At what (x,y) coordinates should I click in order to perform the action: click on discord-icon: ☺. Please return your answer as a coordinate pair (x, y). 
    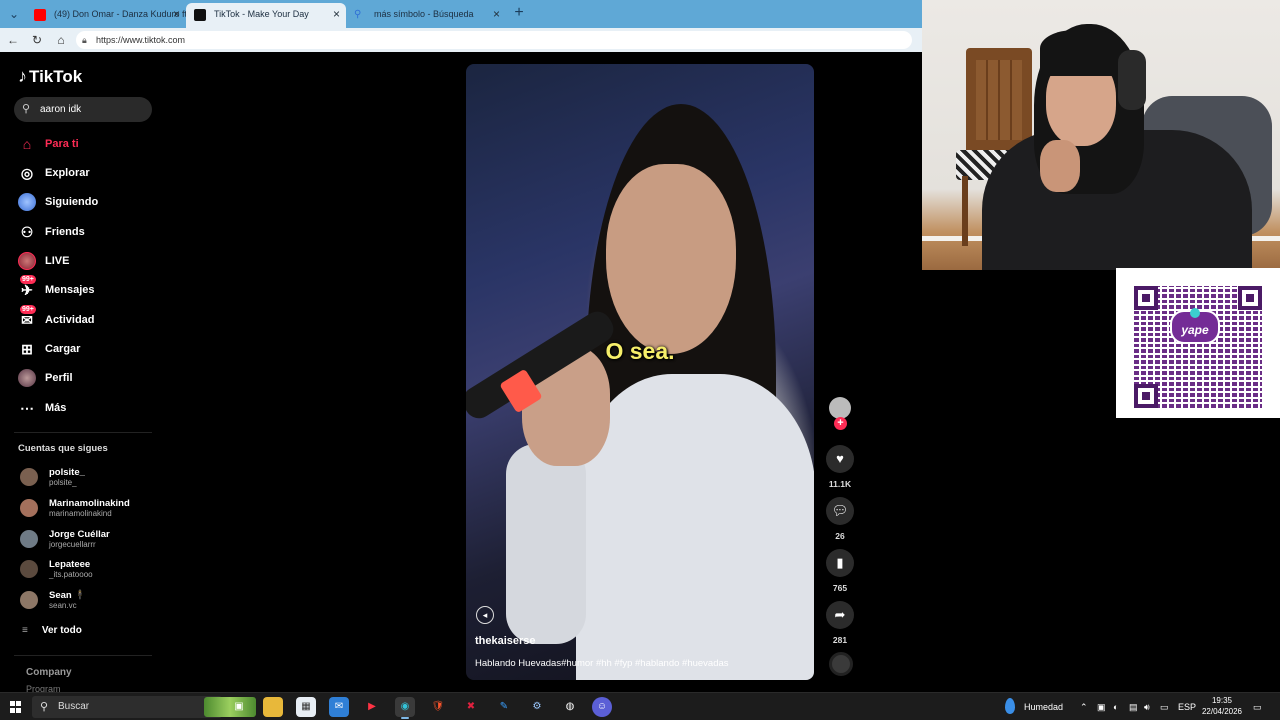
    Looking at the image, I should click on (602, 707).